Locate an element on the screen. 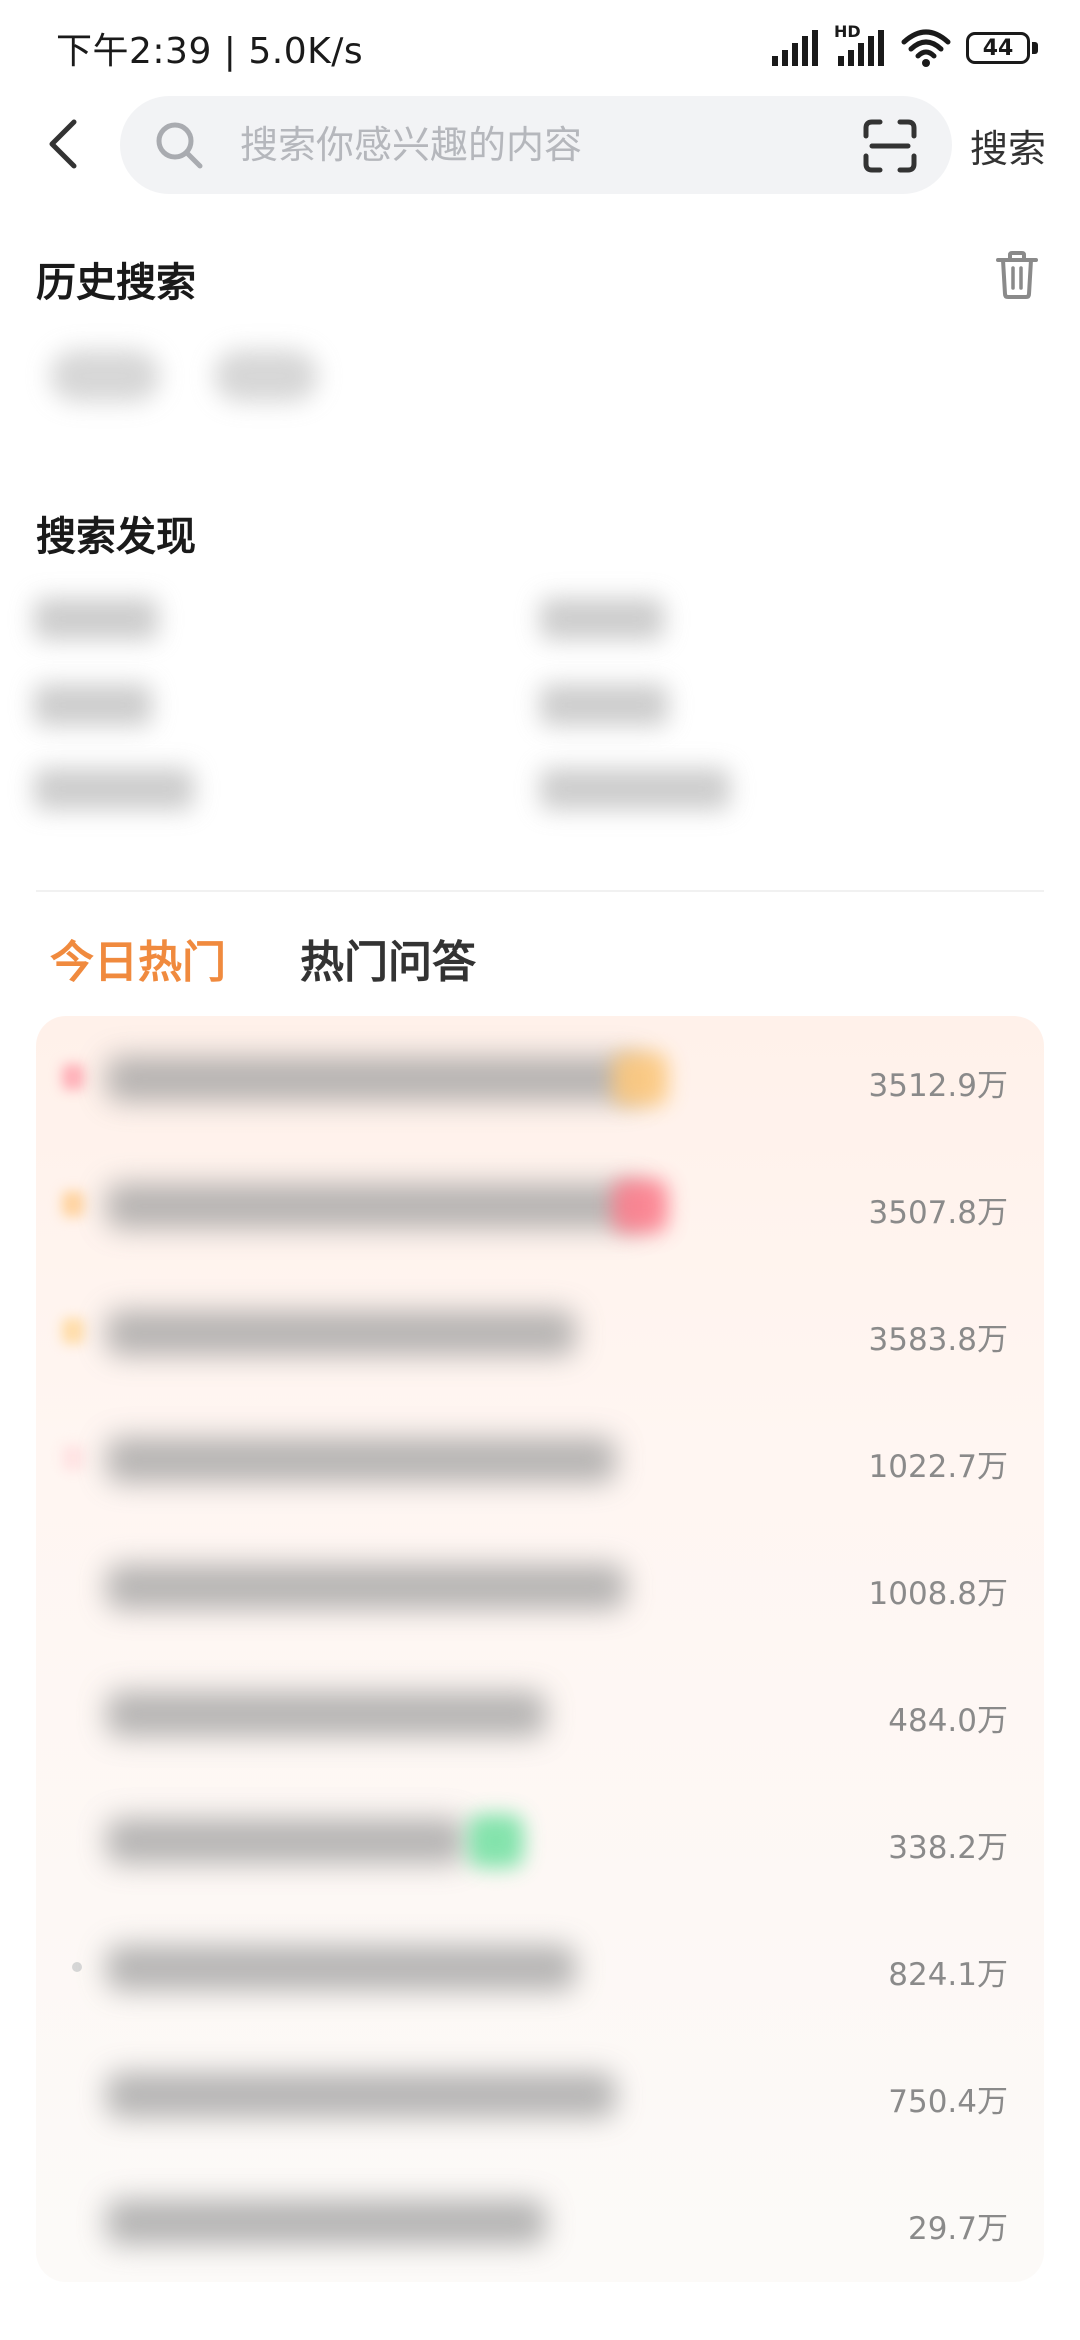  status-time: 下午2:39 is located at coordinates (134, 51).